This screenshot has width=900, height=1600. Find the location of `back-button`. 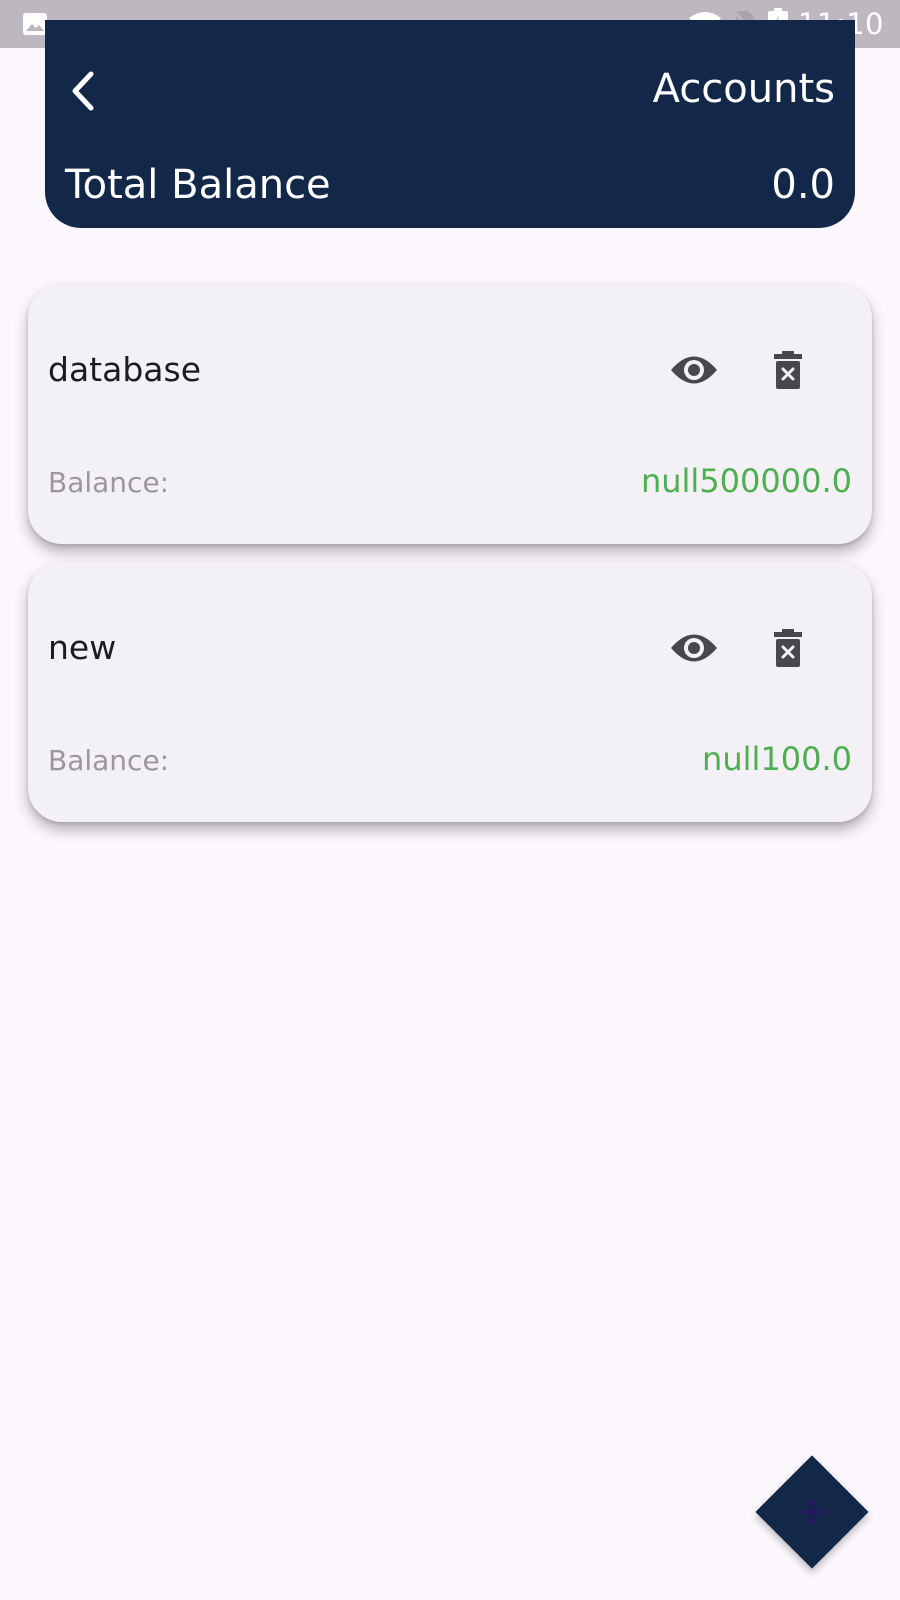

back-button is located at coordinates (83, 91).